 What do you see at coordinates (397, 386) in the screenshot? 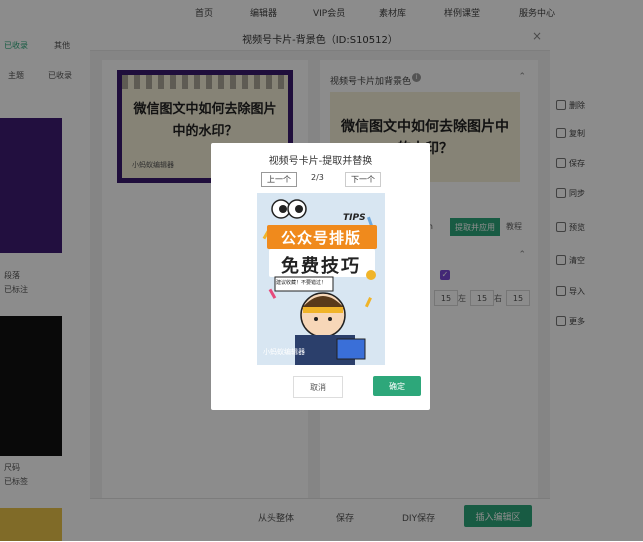
I see `confirm-button: 确定` at bounding box center [397, 386].